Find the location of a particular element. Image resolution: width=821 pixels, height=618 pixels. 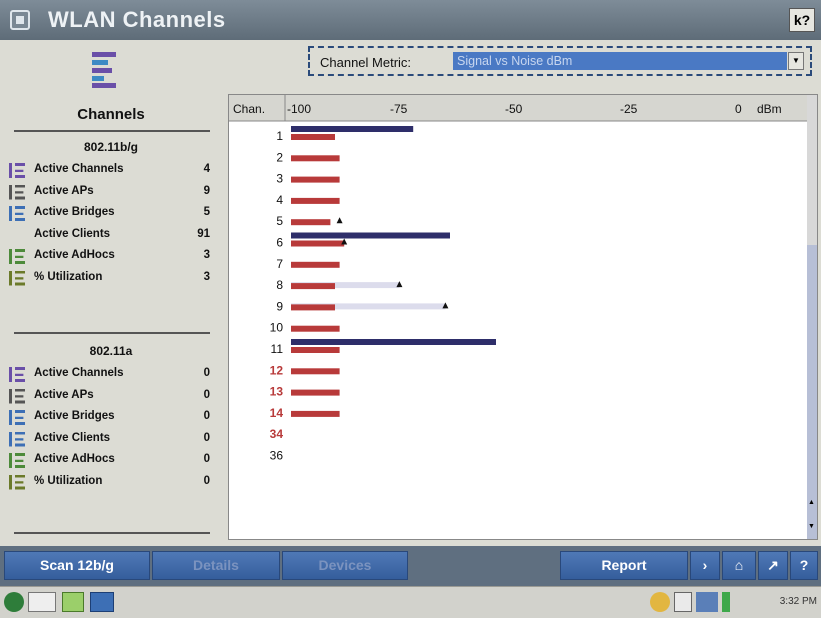

home-icon: ⌂ is located at coordinates (739, 565).